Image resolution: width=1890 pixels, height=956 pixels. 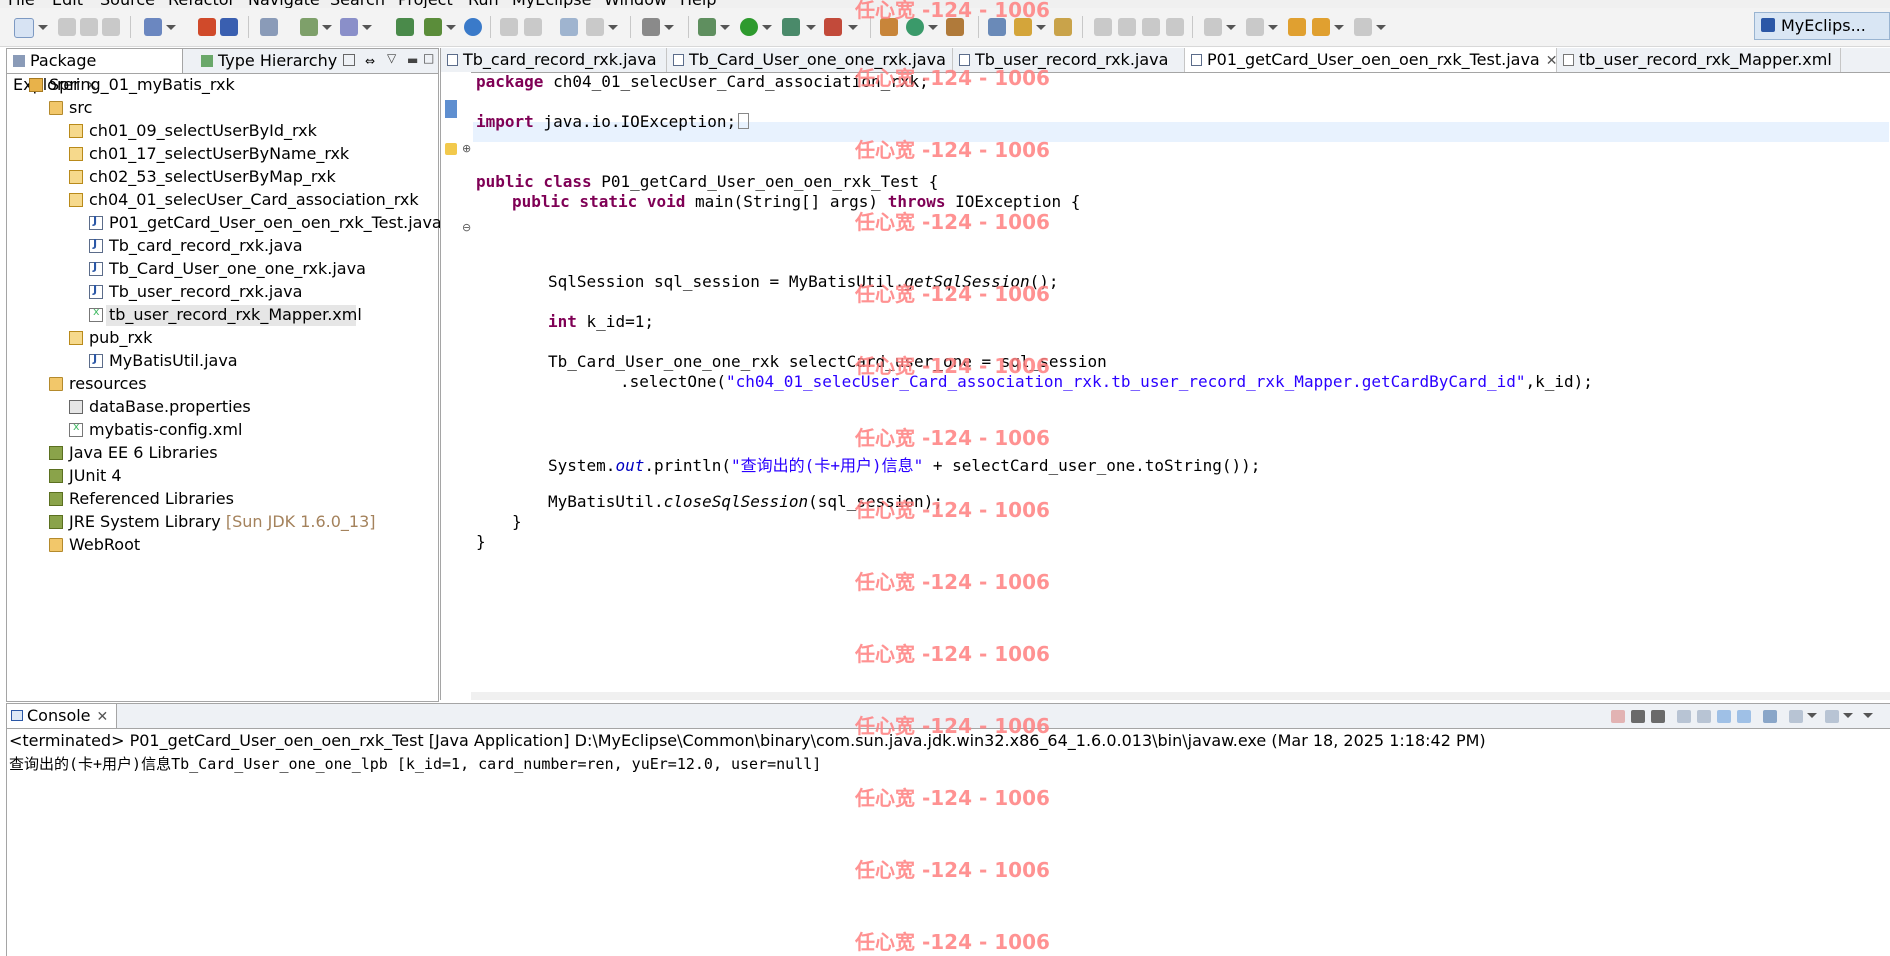 What do you see at coordinates (635, 4) in the screenshot?
I see `menu-window: Window` at bounding box center [635, 4].